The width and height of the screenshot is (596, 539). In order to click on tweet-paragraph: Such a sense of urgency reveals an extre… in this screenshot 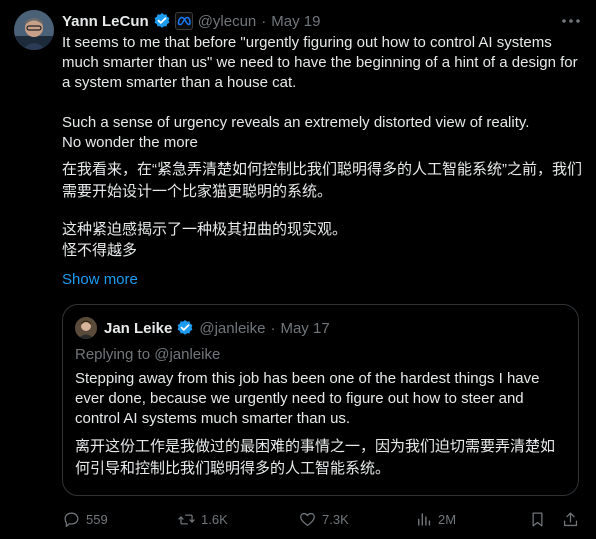, I will do `click(296, 132)`.